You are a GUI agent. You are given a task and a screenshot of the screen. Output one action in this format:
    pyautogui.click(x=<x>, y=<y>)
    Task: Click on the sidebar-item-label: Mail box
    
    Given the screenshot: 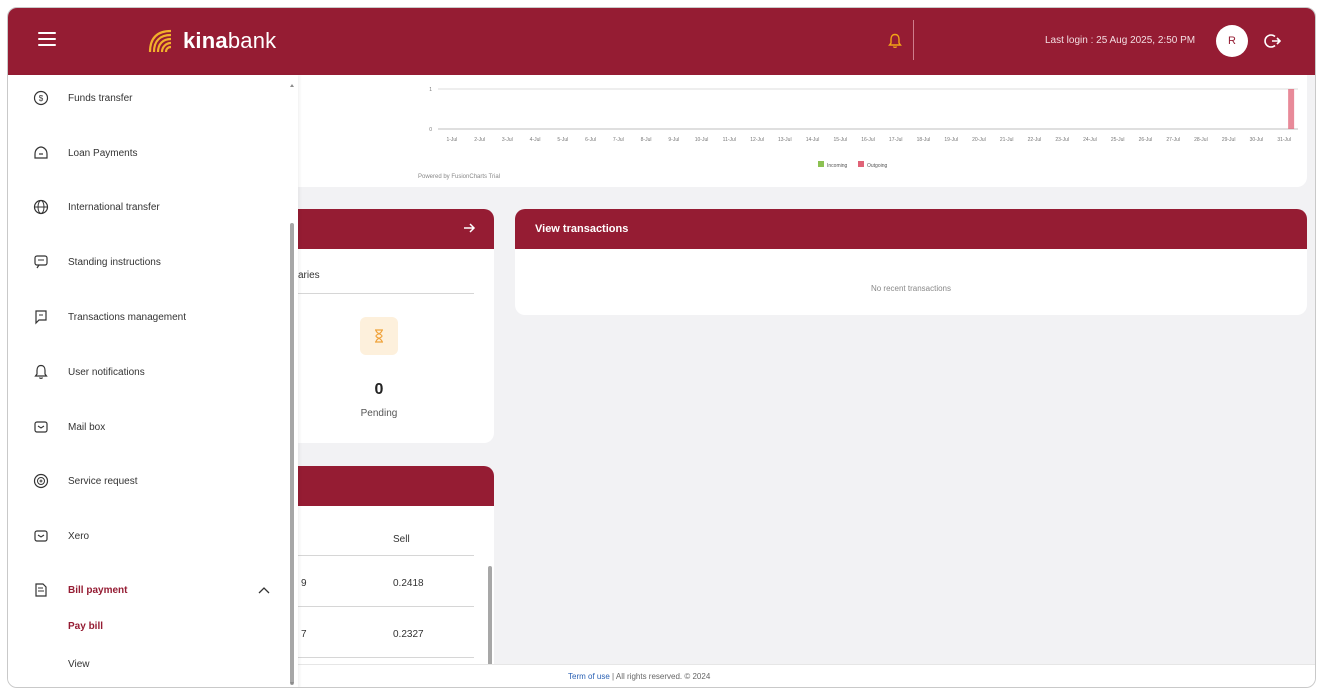 What is the action you would take?
    pyautogui.click(x=87, y=427)
    